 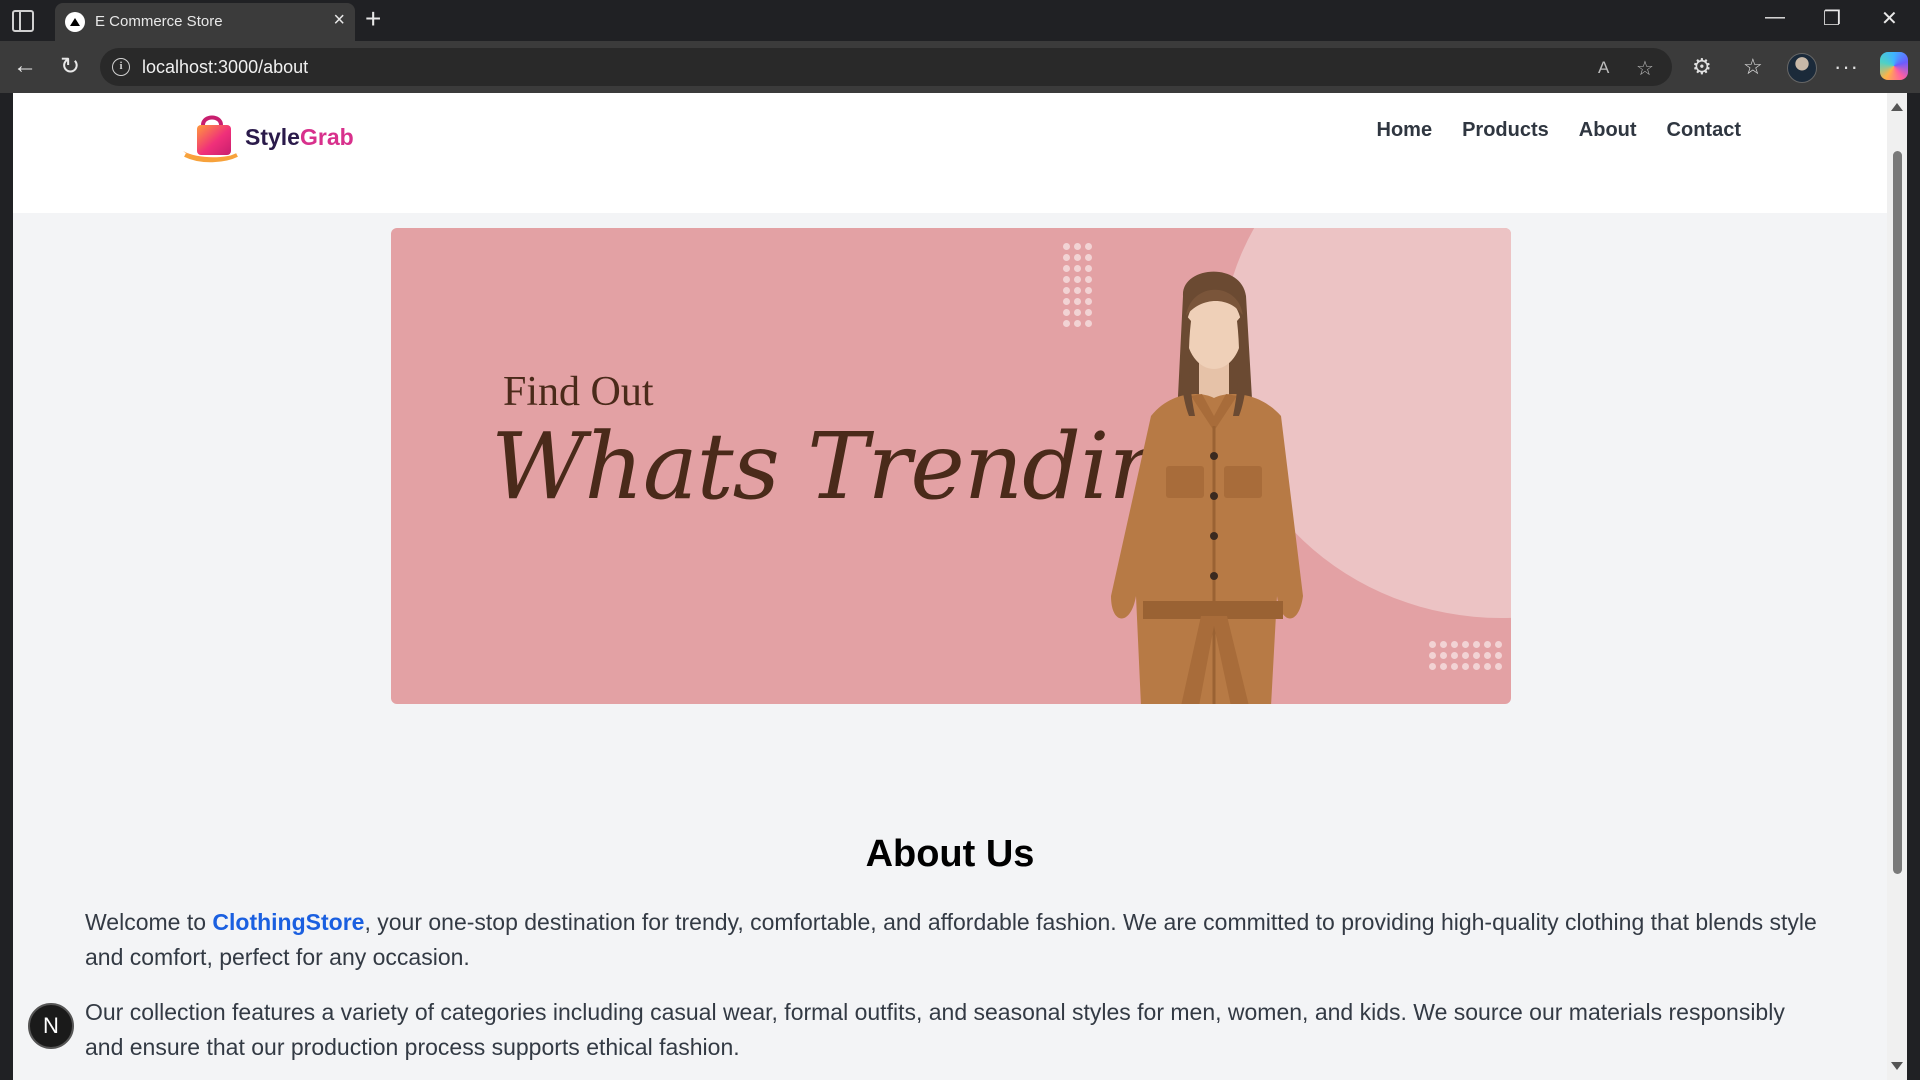 What do you see at coordinates (373, 19) in the screenshot?
I see `new-tab-button: +` at bounding box center [373, 19].